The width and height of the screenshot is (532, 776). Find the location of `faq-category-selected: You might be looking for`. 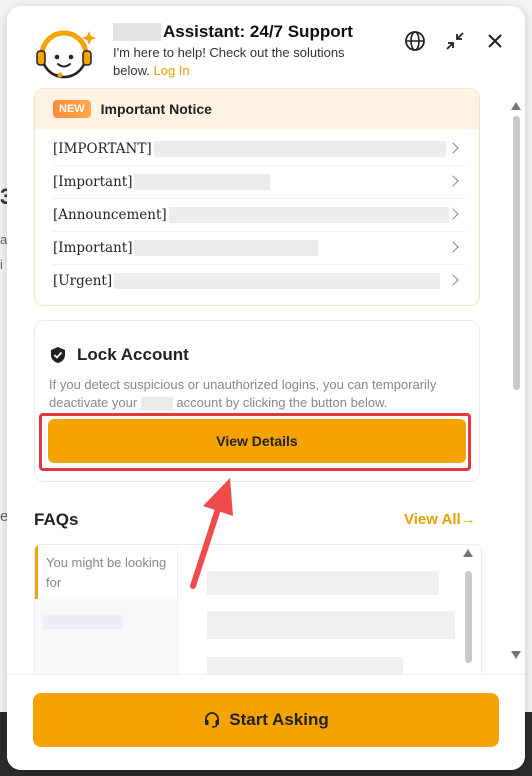

faq-category-selected: You might be looking for is located at coordinates (106, 572).